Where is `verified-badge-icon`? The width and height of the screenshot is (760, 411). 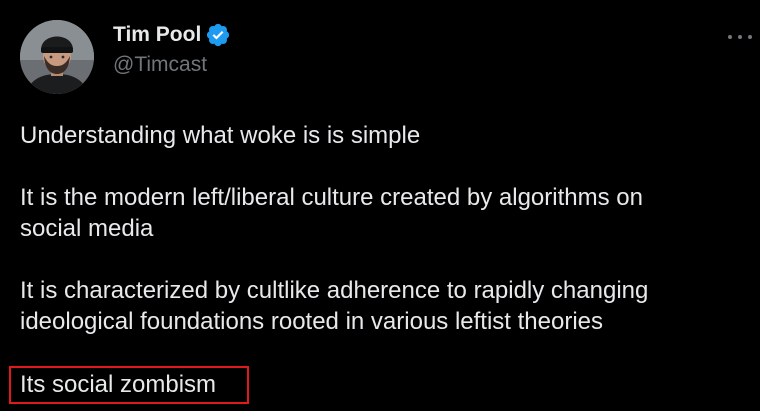
verified-badge-icon is located at coordinates (218, 35).